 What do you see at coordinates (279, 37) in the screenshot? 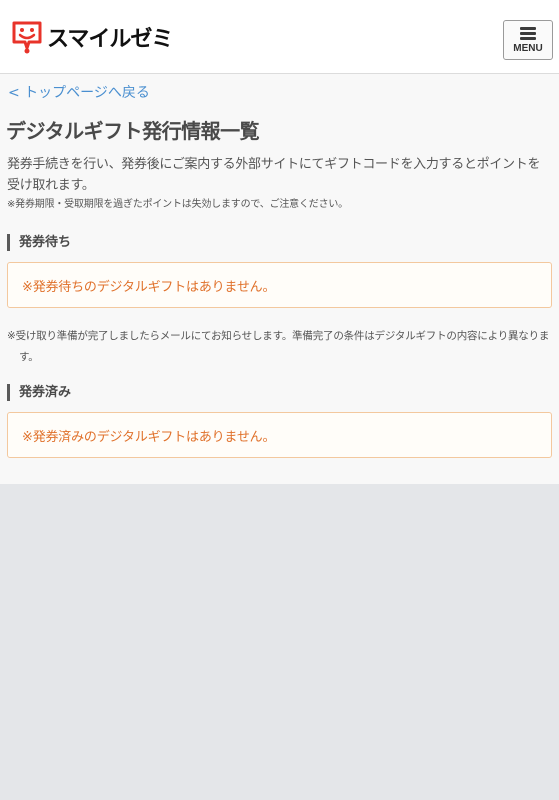
I see `site-header: スマイルゼミ MENU` at bounding box center [279, 37].